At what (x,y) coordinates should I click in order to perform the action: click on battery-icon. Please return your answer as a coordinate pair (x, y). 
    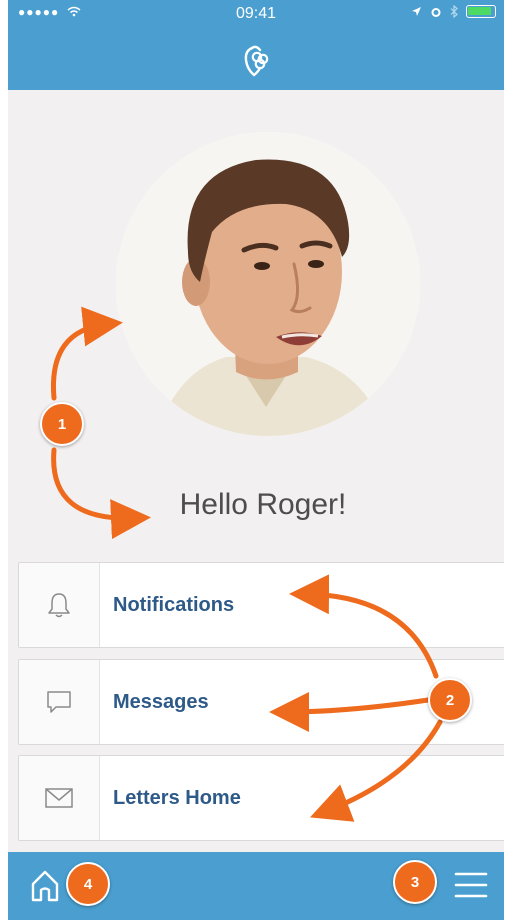
    Looking at the image, I should click on (481, 11).